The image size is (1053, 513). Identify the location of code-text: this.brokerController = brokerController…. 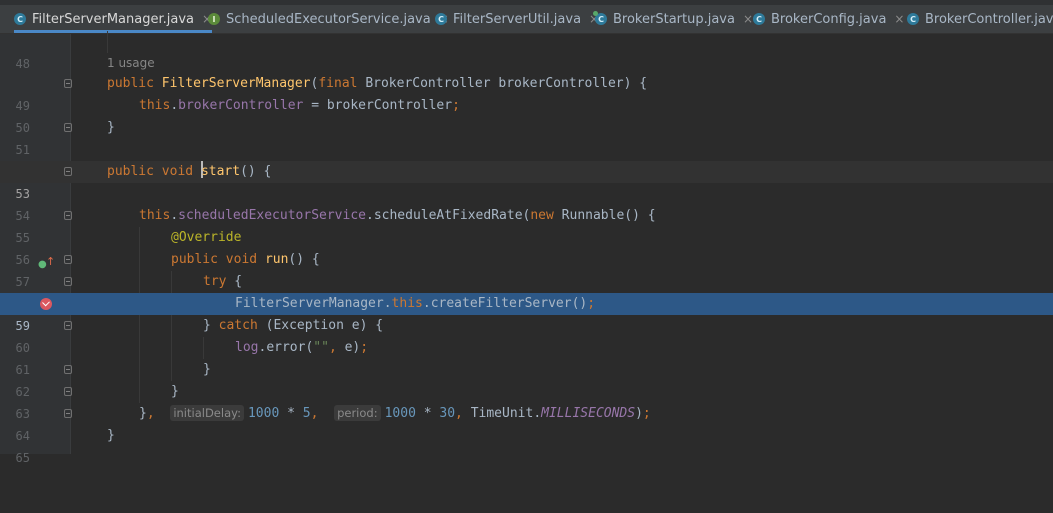
(299, 105).